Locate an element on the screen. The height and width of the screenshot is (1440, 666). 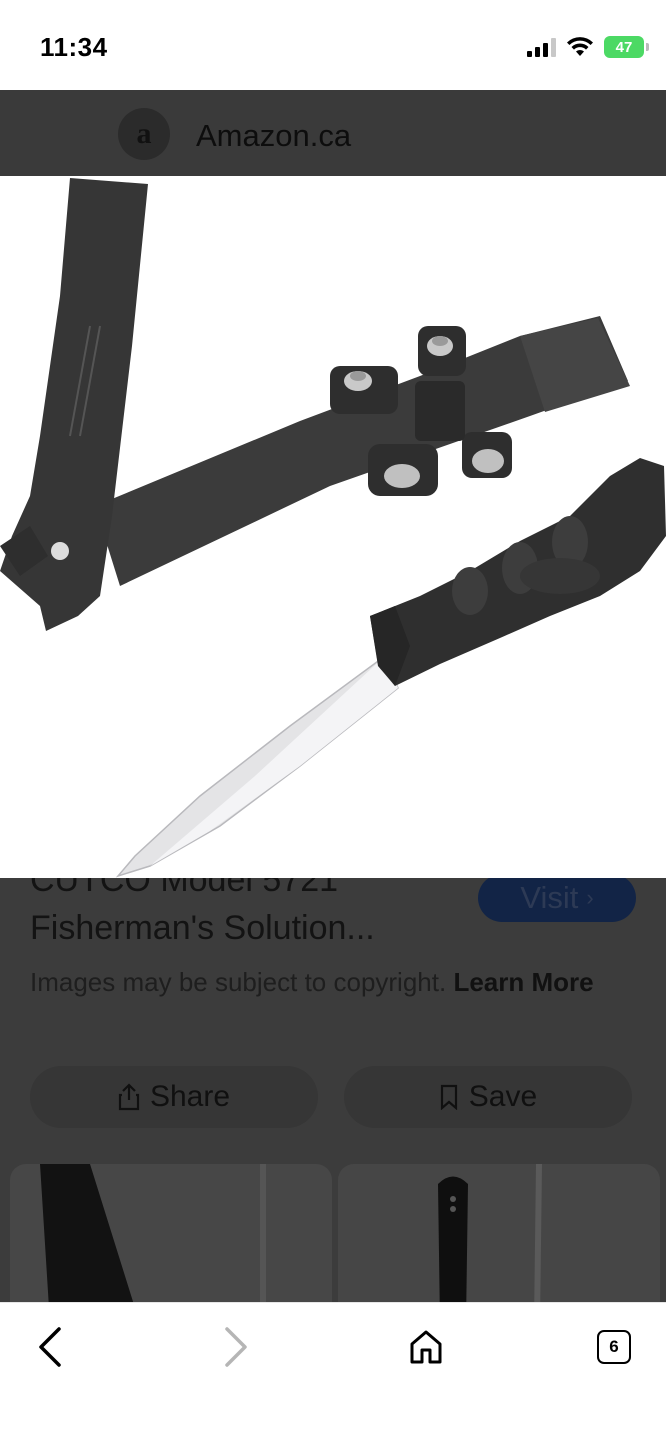
wifi-icon is located at coordinates (580, 46).